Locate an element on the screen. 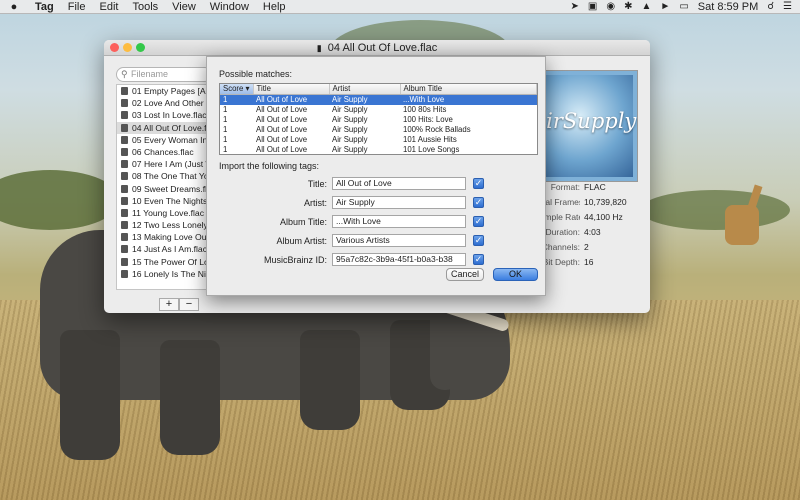 Image resolution: width=800 pixels, height=500 pixels. match-row: 1 All Out of Love Air Supply 100 Hits: Love is located at coordinates (378, 120).